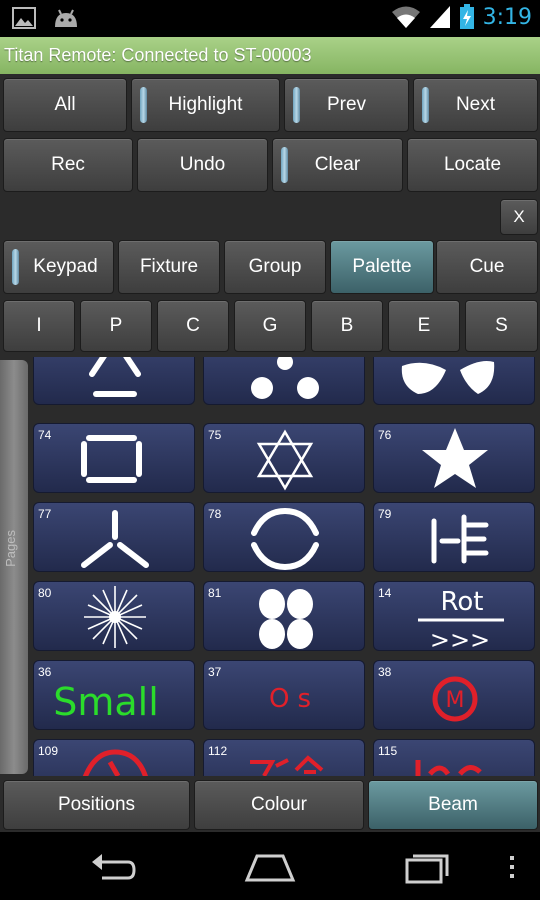 This screenshot has width=540, height=900. What do you see at coordinates (284, 695) in the screenshot?
I see `palette-cell: 37 Os` at bounding box center [284, 695].